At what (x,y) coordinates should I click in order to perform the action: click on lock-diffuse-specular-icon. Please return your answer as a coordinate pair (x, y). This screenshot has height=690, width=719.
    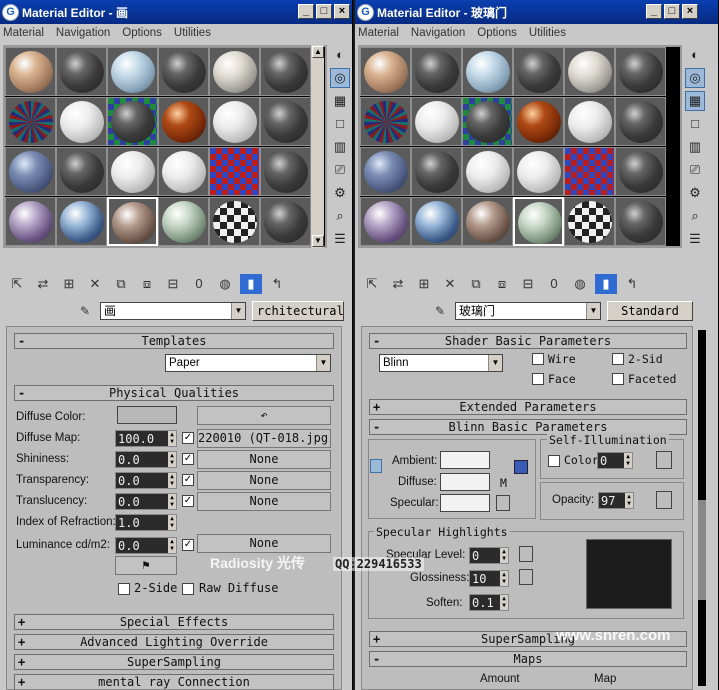
    Looking at the image, I should click on (521, 467).